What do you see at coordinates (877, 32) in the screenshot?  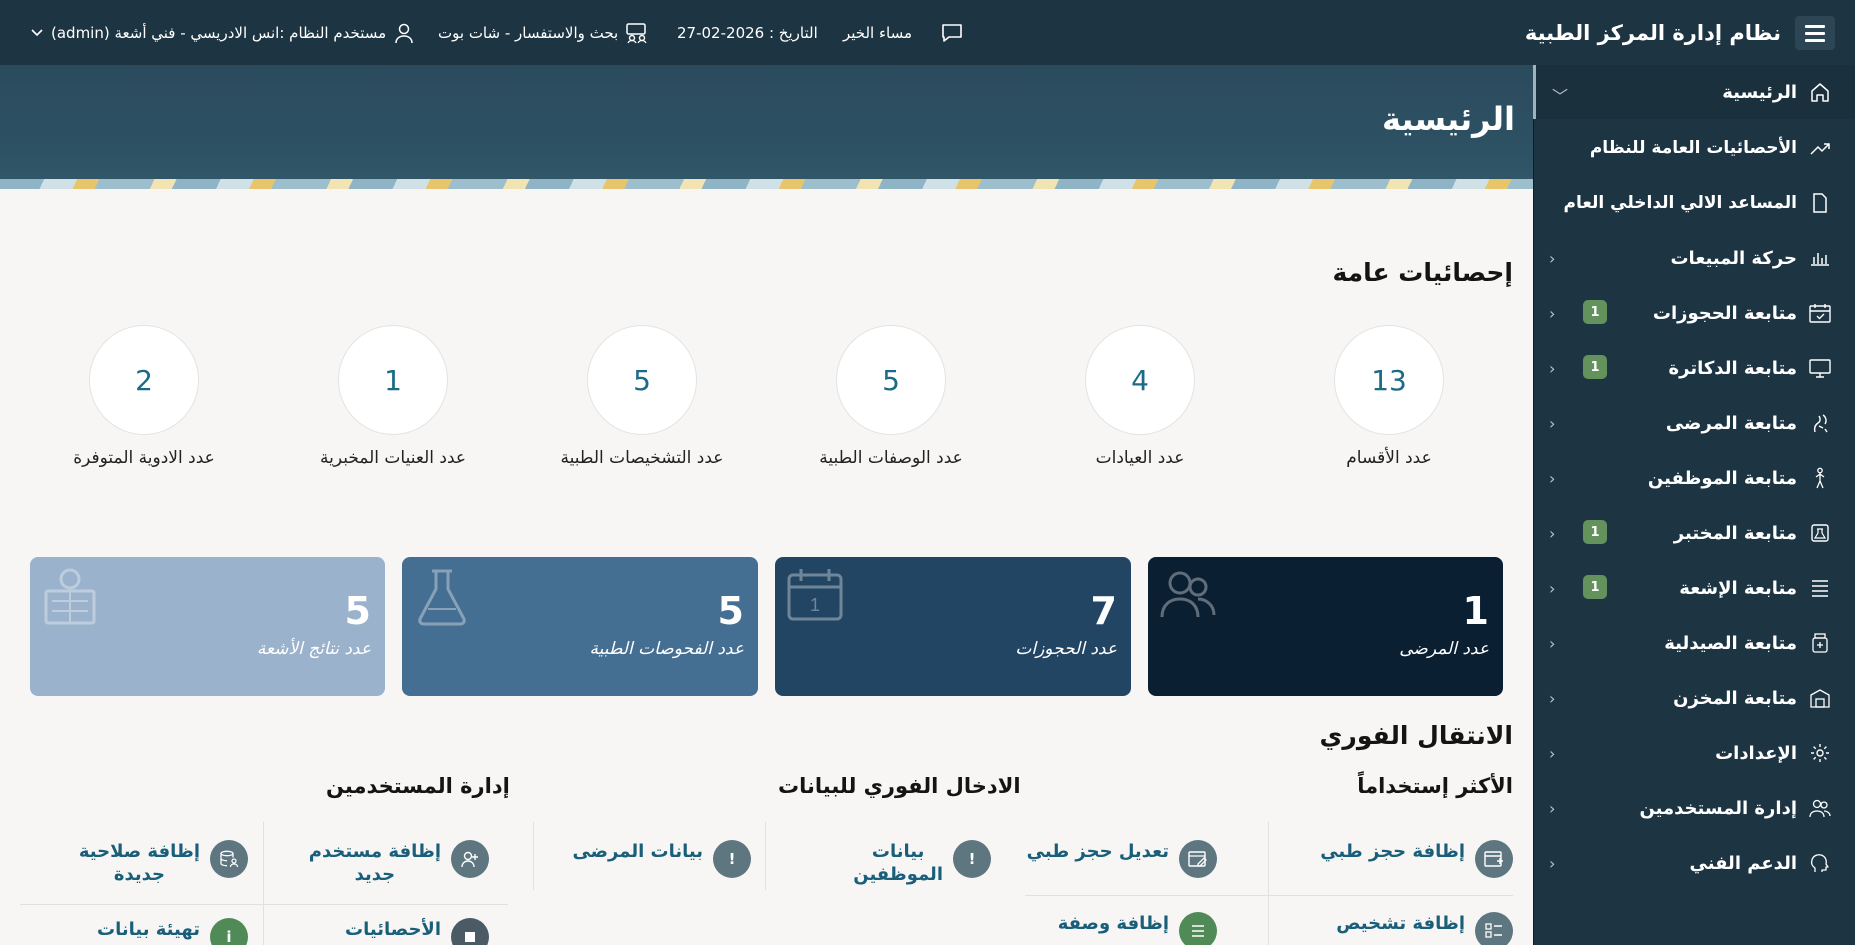 I see `greeting: مساء الخير` at bounding box center [877, 32].